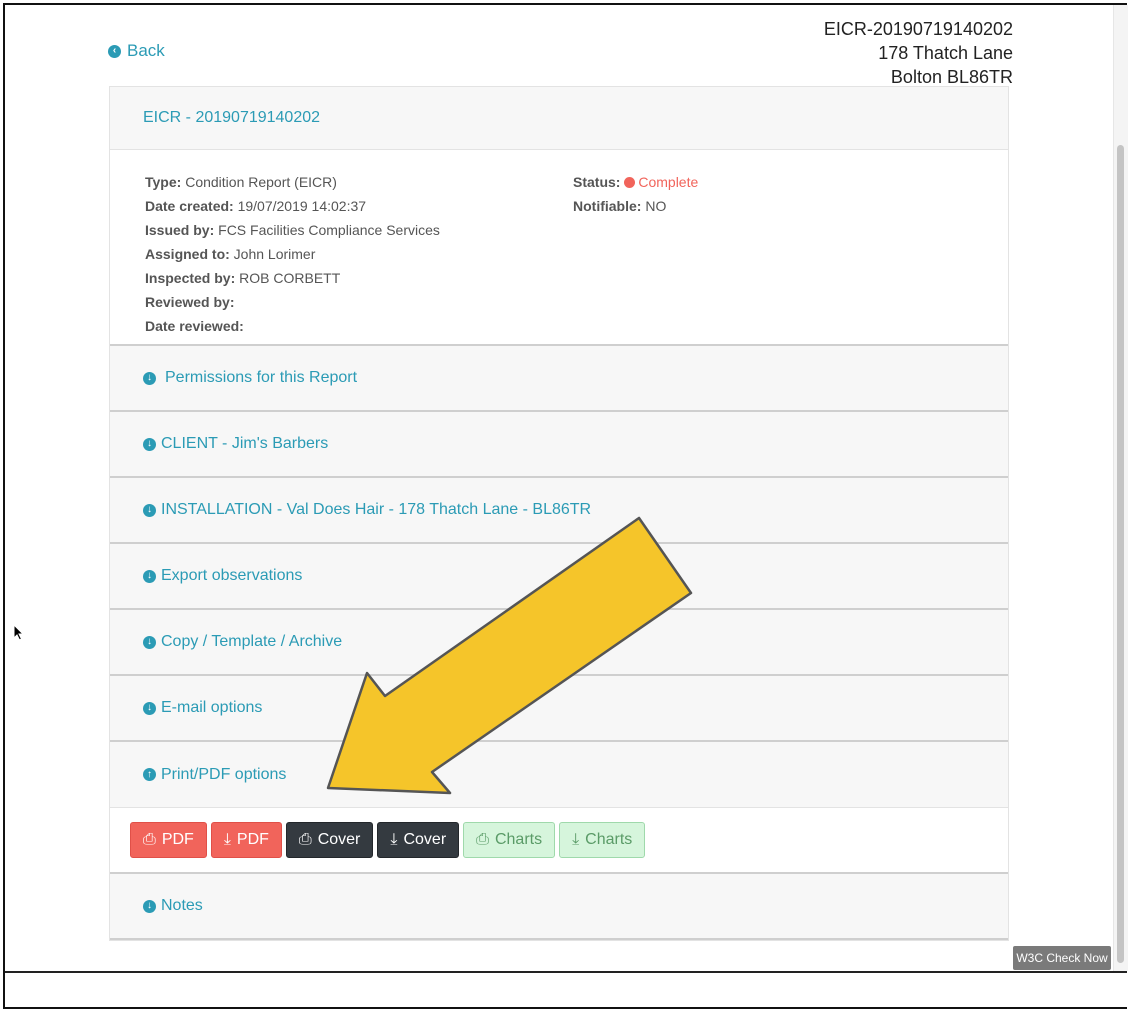 The image size is (1132, 1013). Describe the element at coordinates (559, 118) in the screenshot. I see `report-title-header: EICR - 20190719140202` at that location.